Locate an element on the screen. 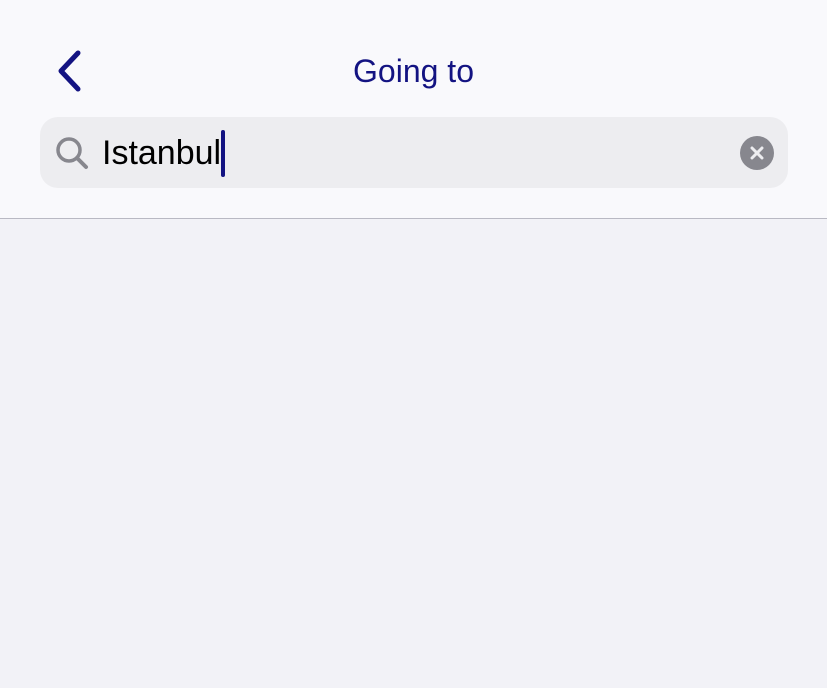  text-caret is located at coordinates (223, 153).